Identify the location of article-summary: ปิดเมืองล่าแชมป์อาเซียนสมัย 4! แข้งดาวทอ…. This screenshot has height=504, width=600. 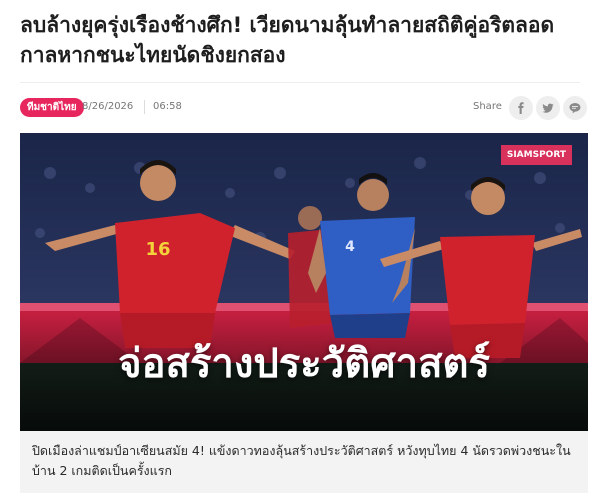
(304, 462).